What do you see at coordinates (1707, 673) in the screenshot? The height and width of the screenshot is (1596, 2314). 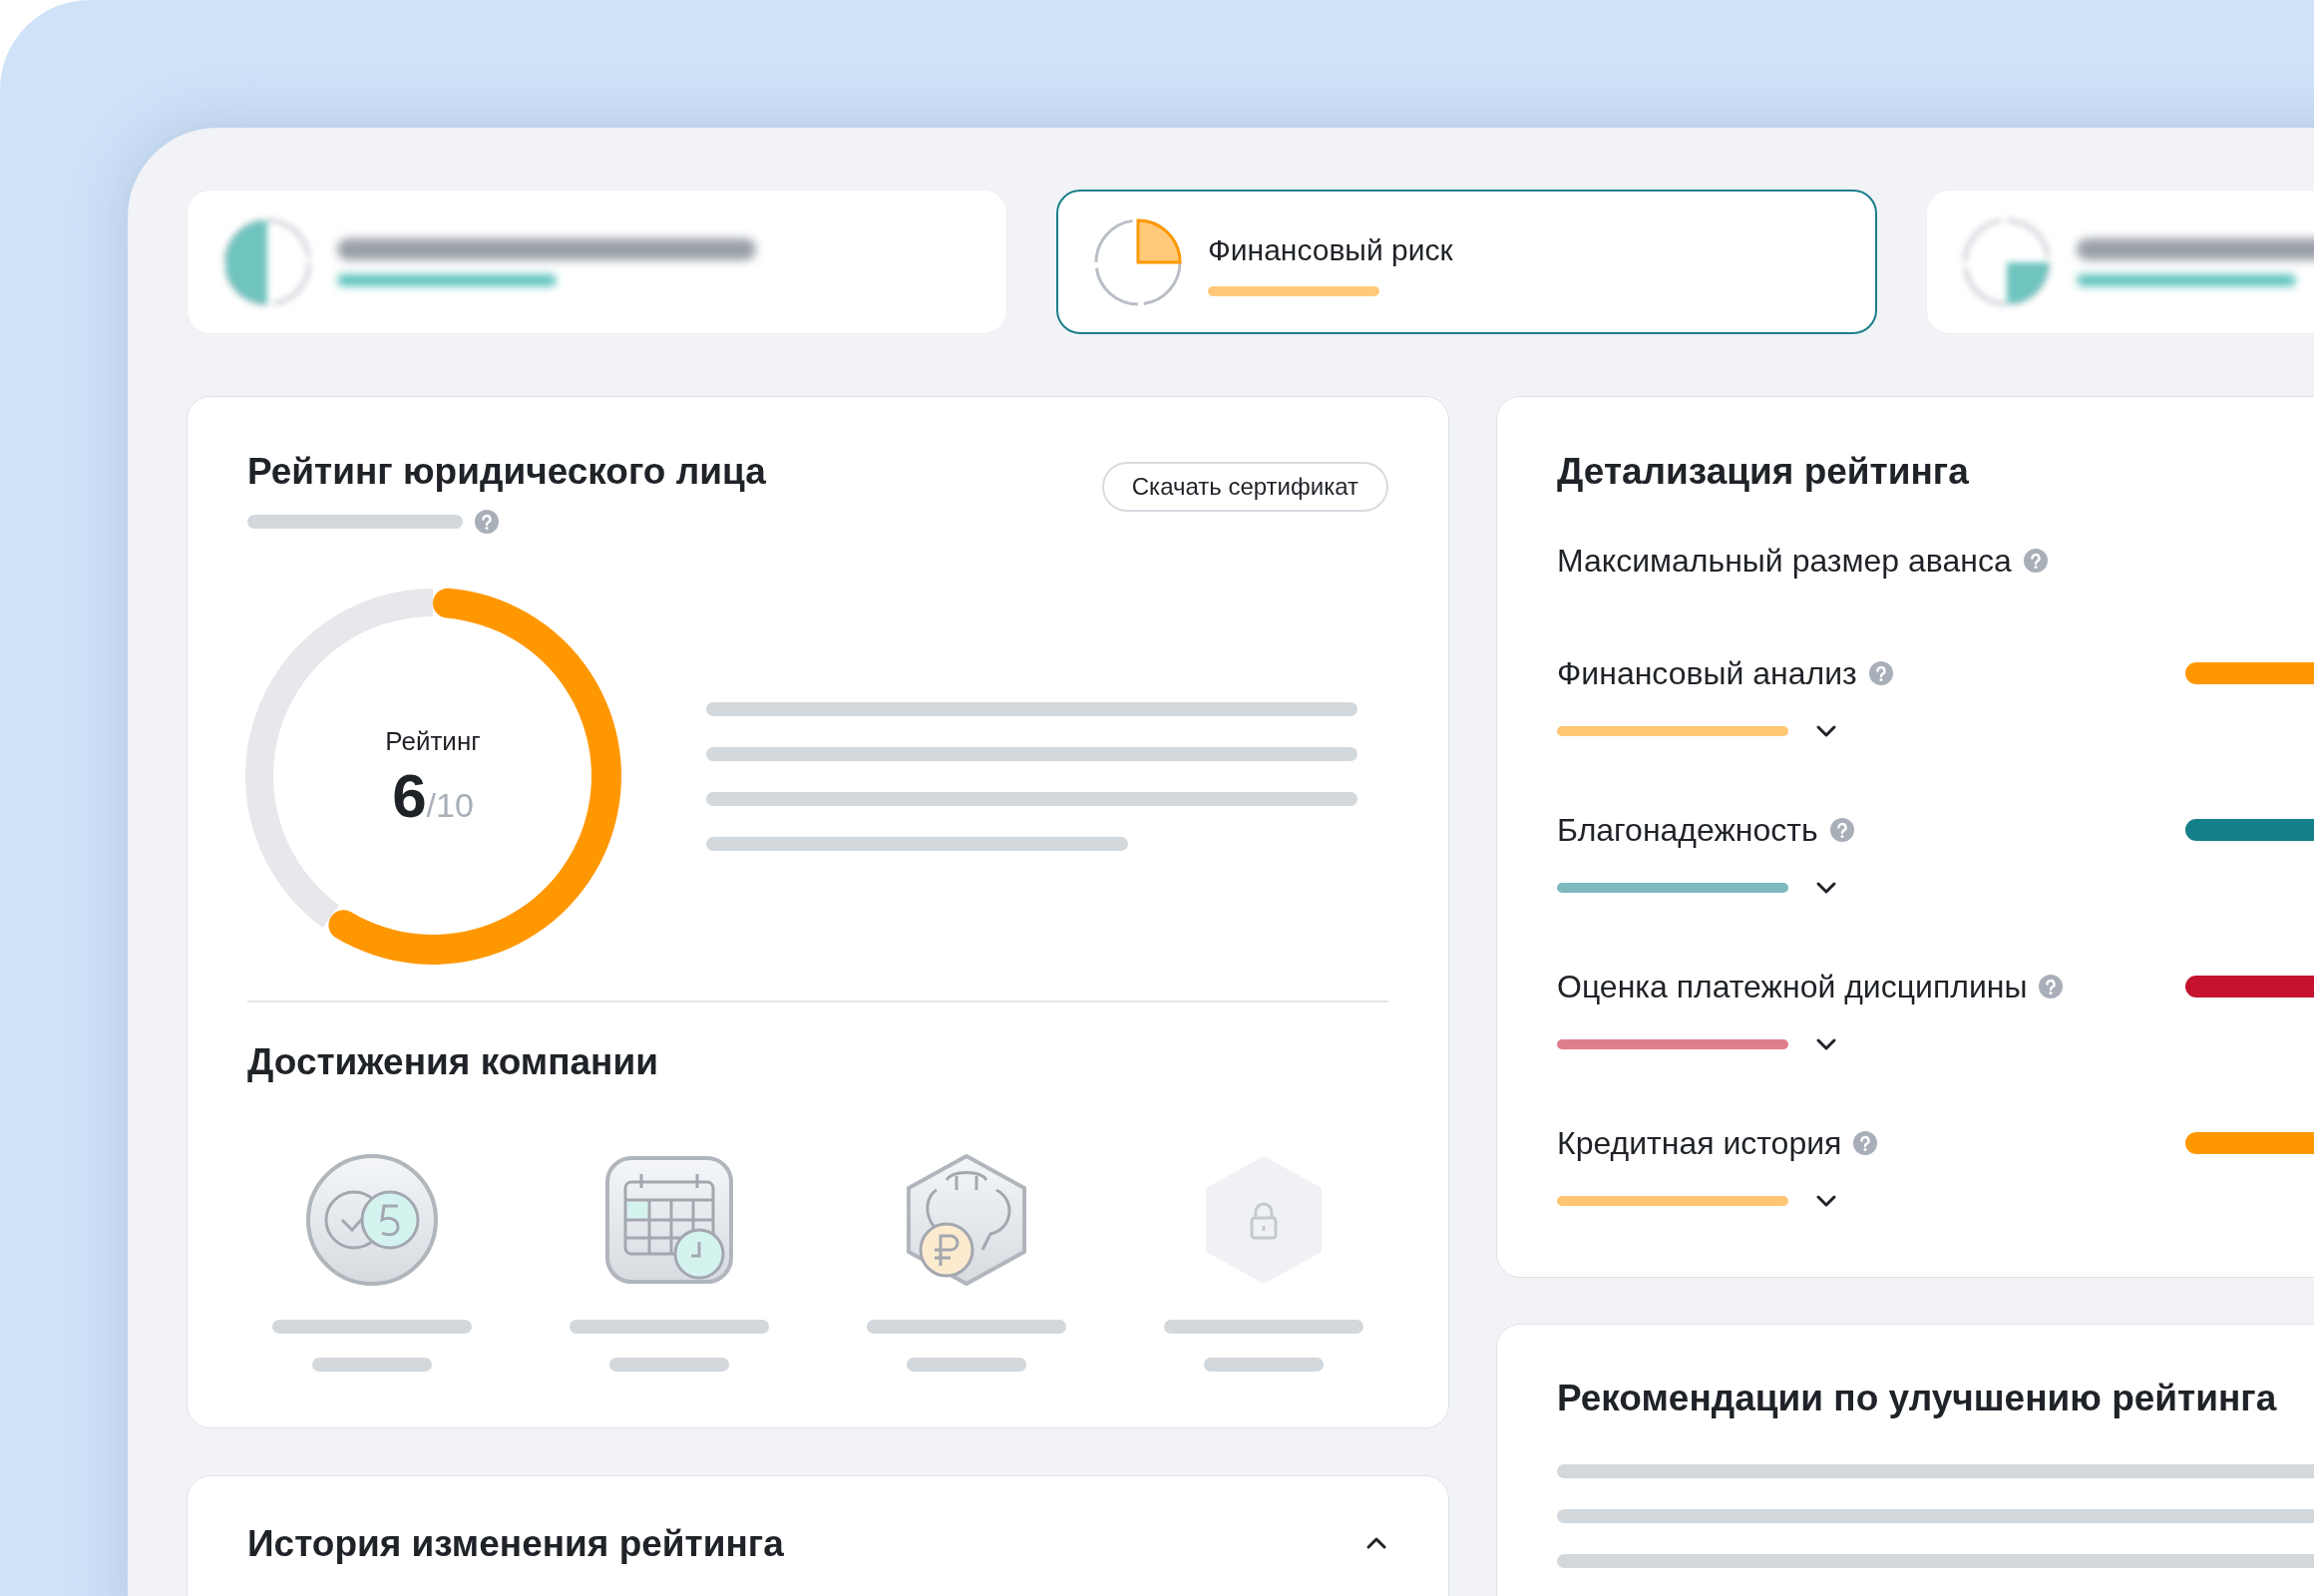 I see `metric-label: Финансовый анализ` at bounding box center [1707, 673].